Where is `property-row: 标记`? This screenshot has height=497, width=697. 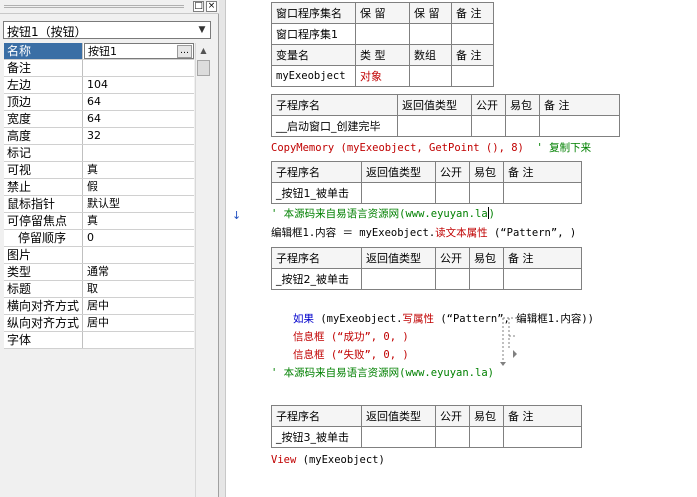 property-row: 标记 is located at coordinates (99, 153).